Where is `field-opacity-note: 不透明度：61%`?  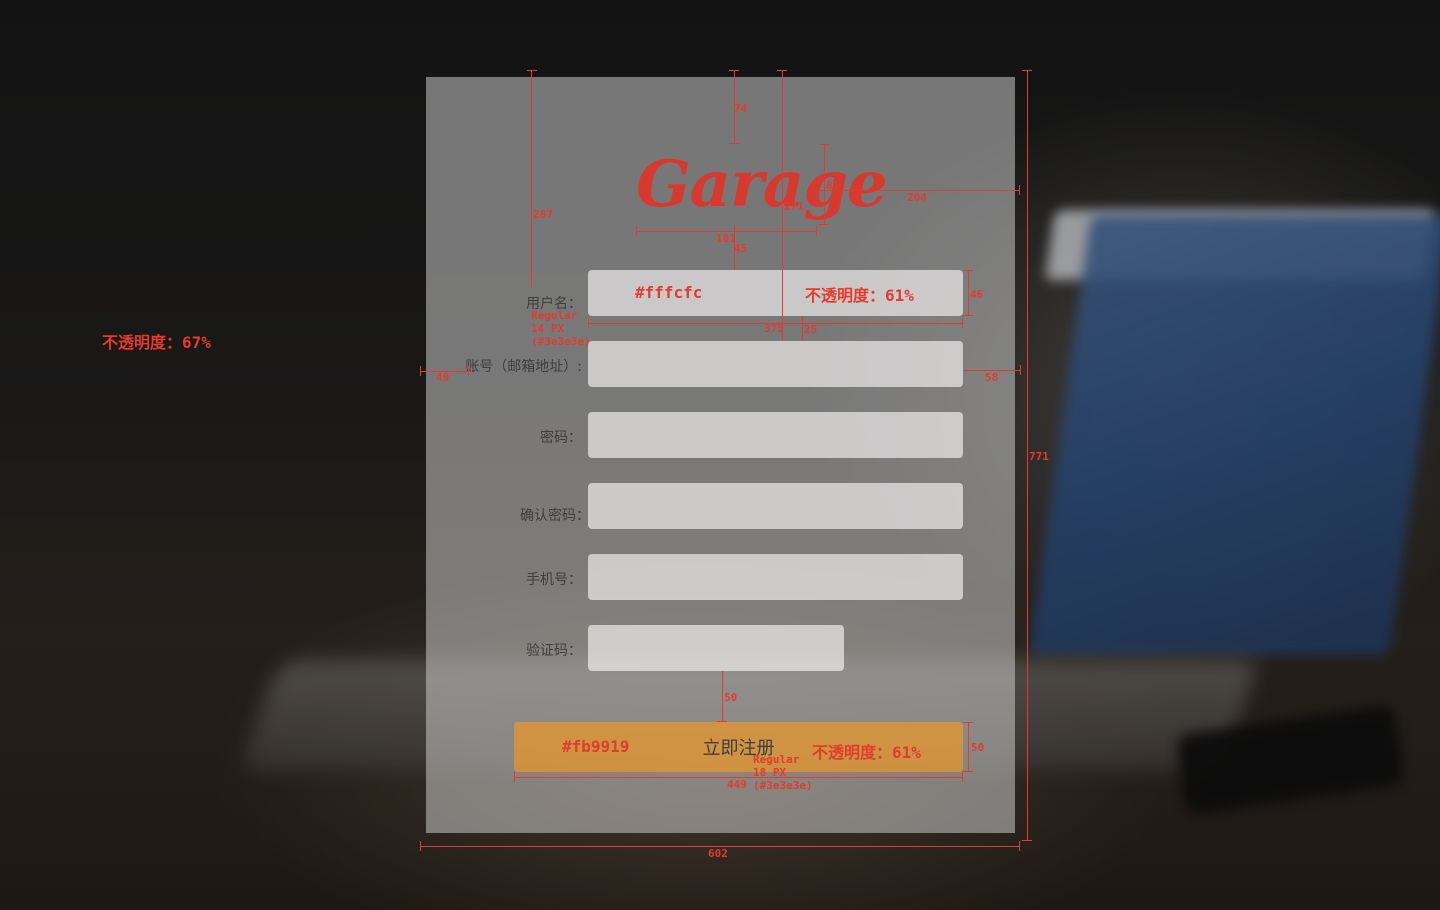 field-opacity-note: 不透明度：61% is located at coordinates (859, 295).